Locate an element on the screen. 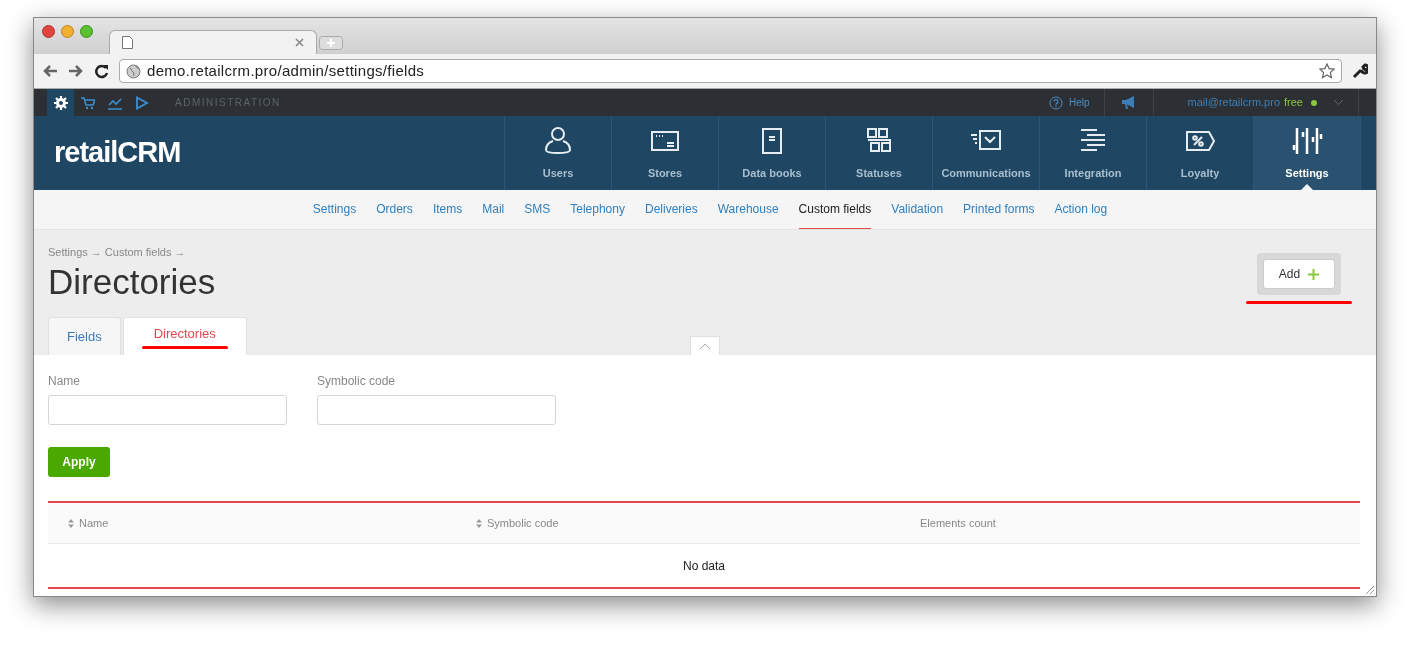 This screenshot has height=645, width=1410. subnav-link: SMS is located at coordinates (537, 209).